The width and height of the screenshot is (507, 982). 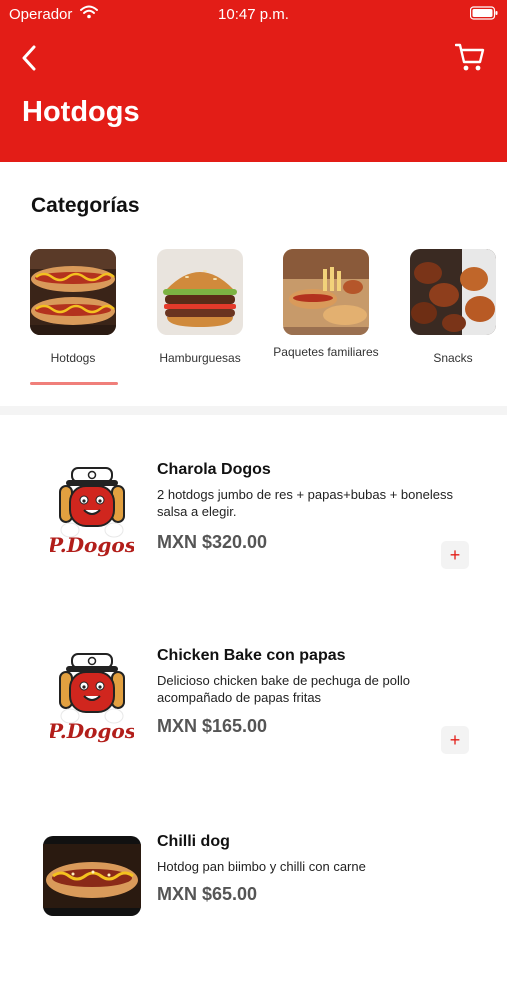 I want to click on shopping-cart-icon, so click(x=469, y=59).